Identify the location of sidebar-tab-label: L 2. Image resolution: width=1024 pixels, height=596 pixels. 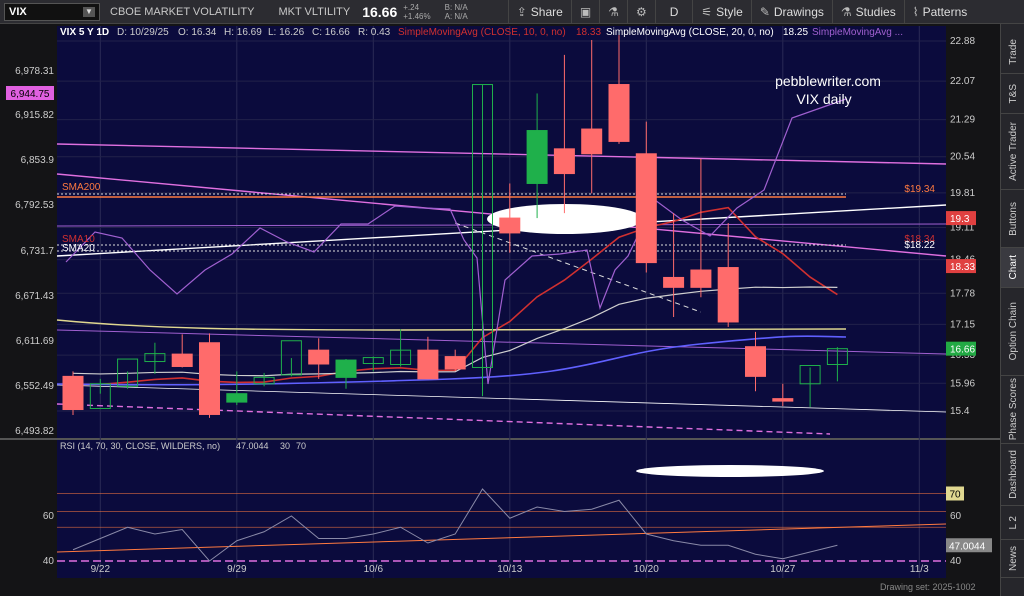
(1013, 522).